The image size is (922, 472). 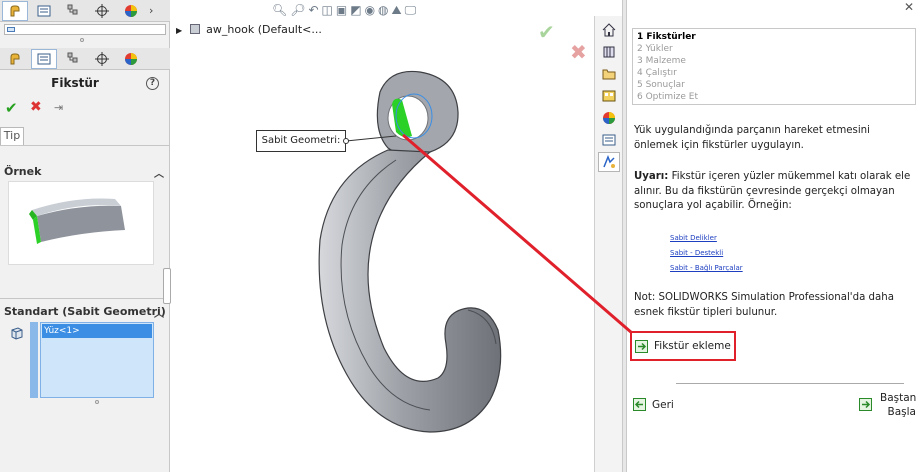 What do you see at coordinates (774, 85) in the screenshot?
I see `step-results: 5 Sonuçlar` at bounding box center [774, 85].